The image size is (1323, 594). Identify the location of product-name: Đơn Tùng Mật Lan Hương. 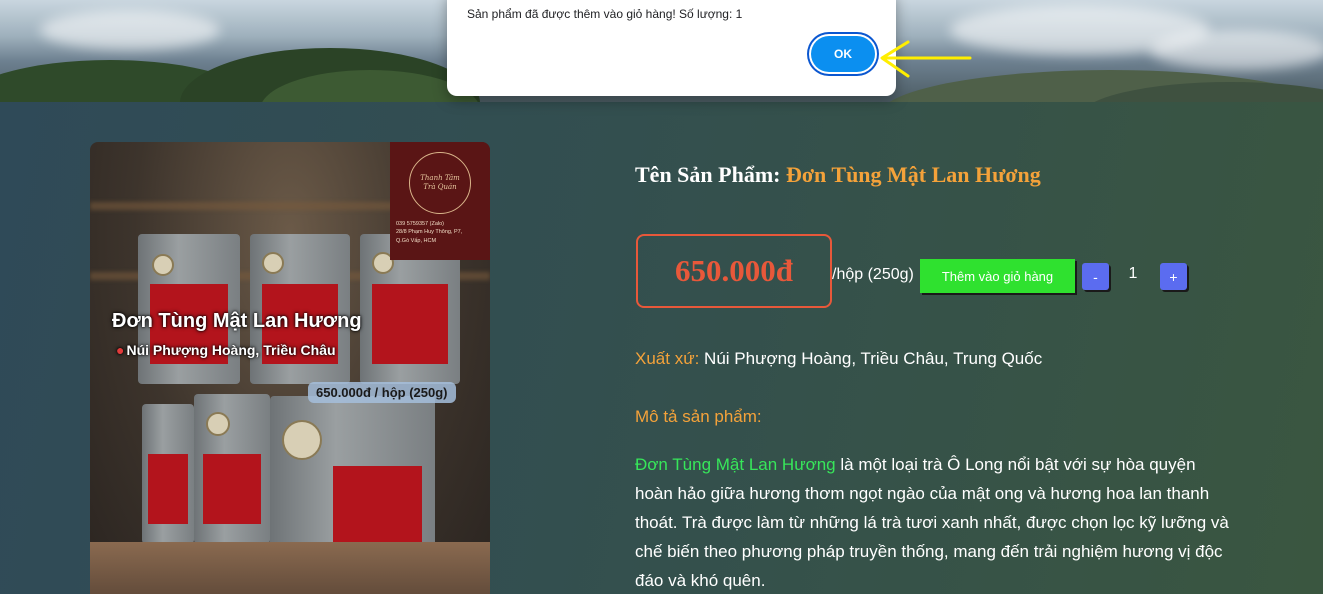
(913, 174).